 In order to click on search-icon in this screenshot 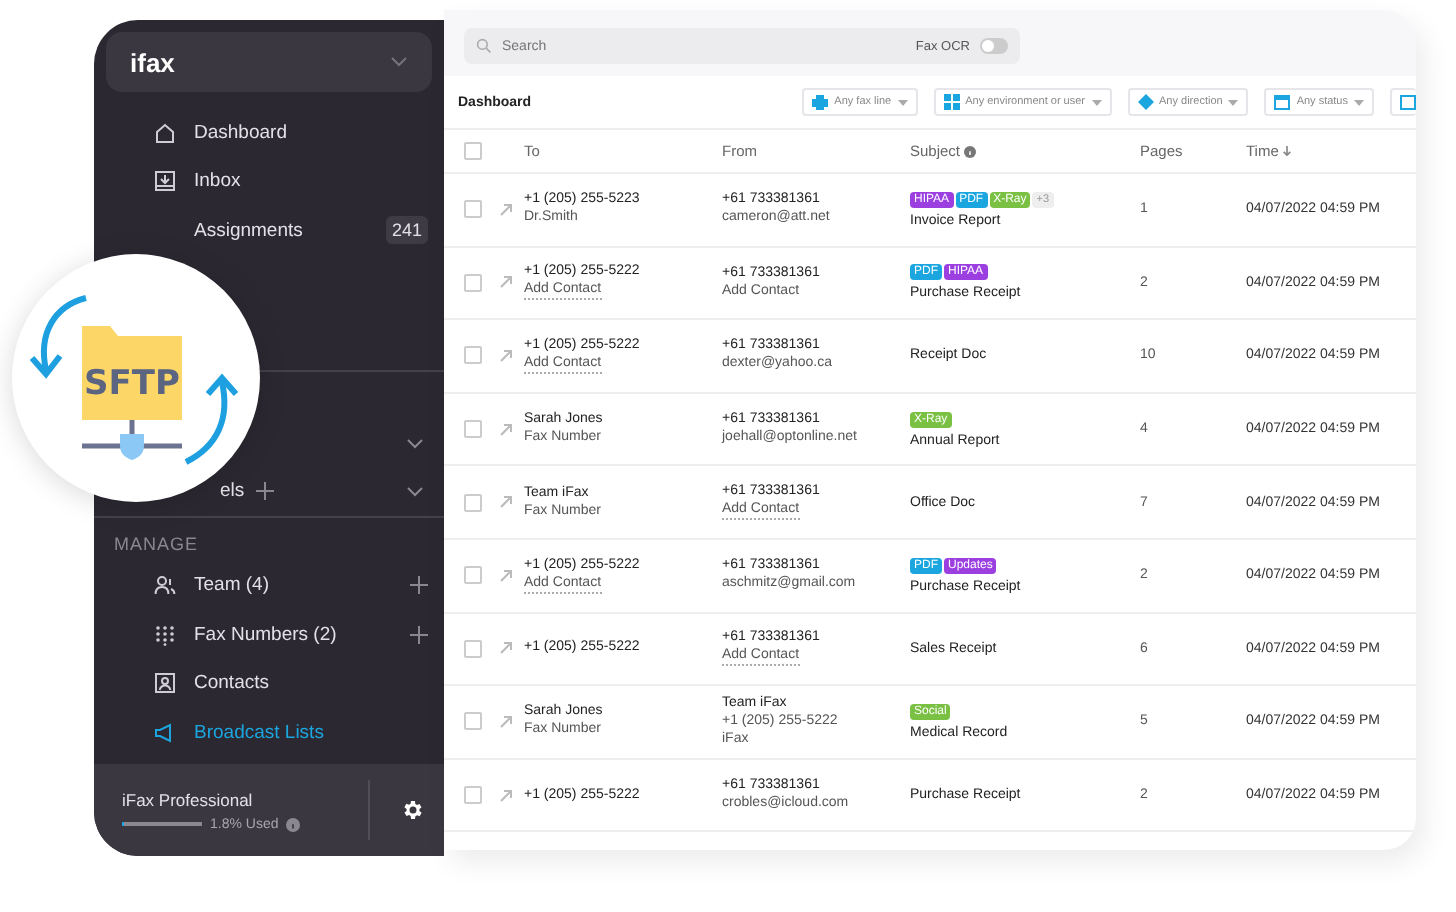, I will do `click(484, 46)`.